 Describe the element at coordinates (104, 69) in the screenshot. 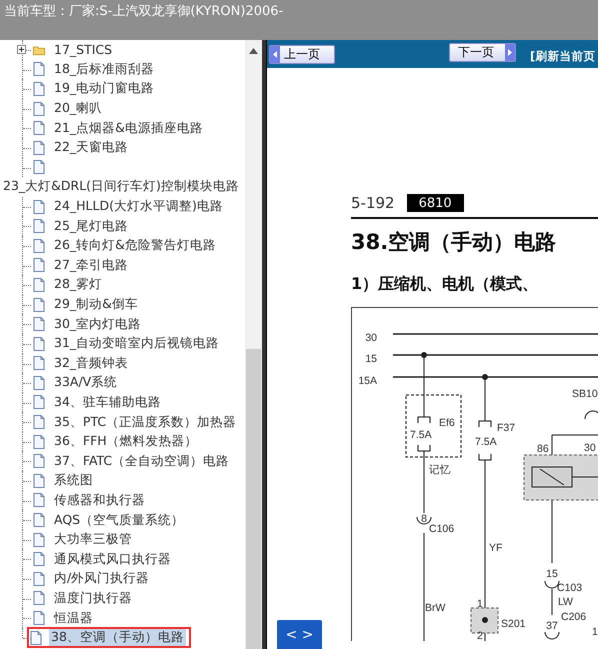

I see `tree-item: 18_后标准雨刮器` at that location.